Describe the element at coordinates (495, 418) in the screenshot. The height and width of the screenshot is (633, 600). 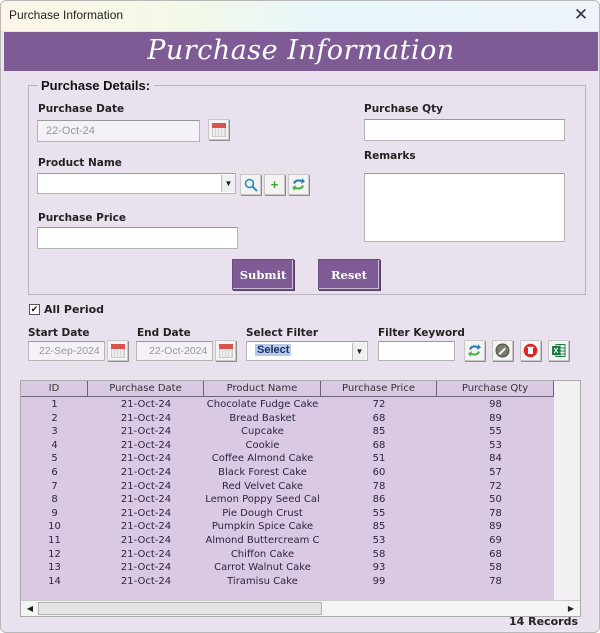
I see `cell-purchase-qty: 89` at that location.